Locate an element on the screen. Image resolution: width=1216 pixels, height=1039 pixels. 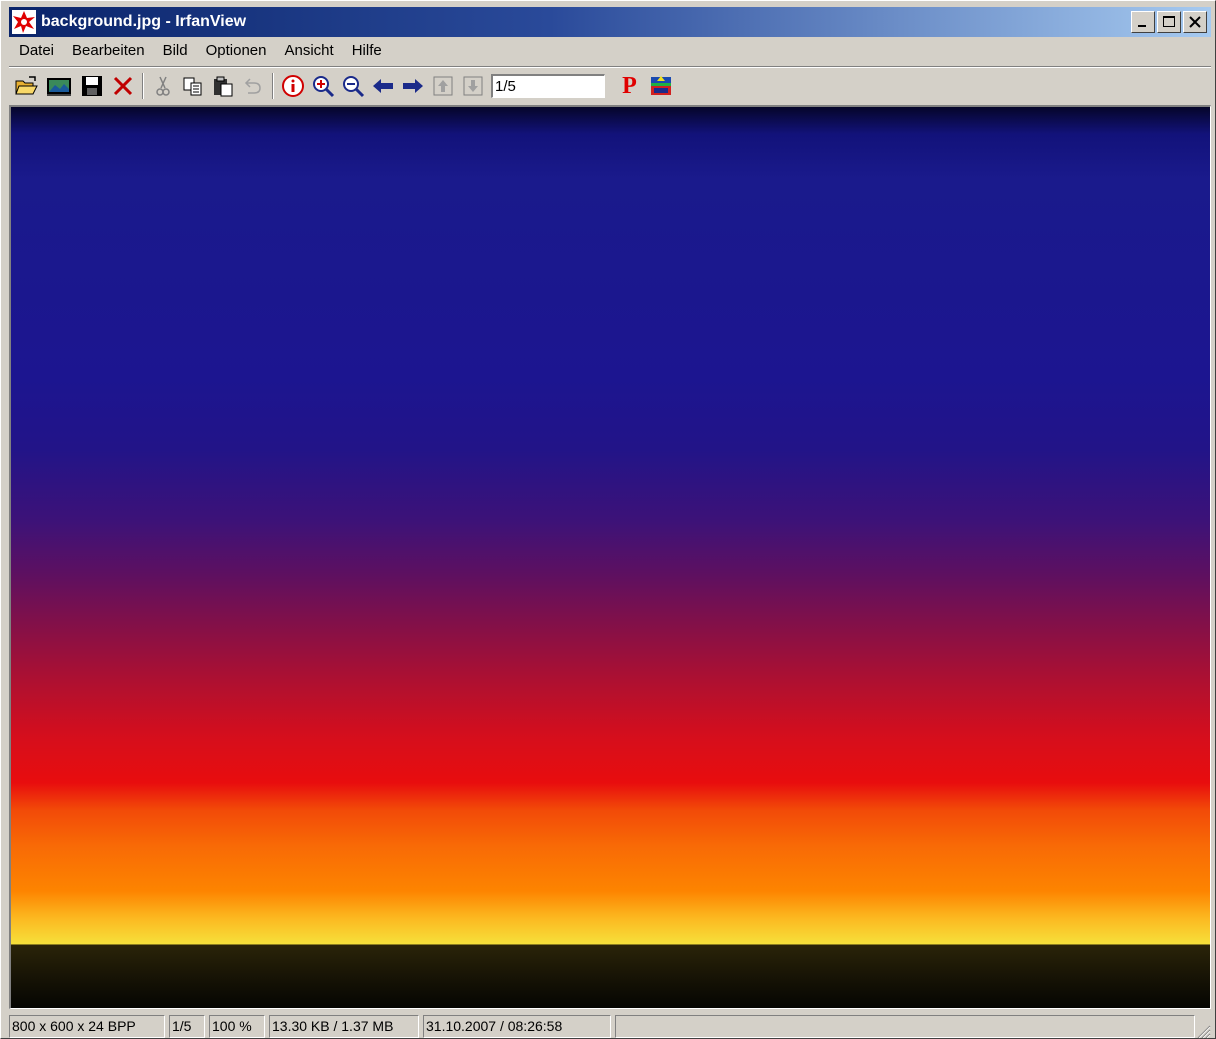
zoom-in-icon is located at coordinates (324, 87).